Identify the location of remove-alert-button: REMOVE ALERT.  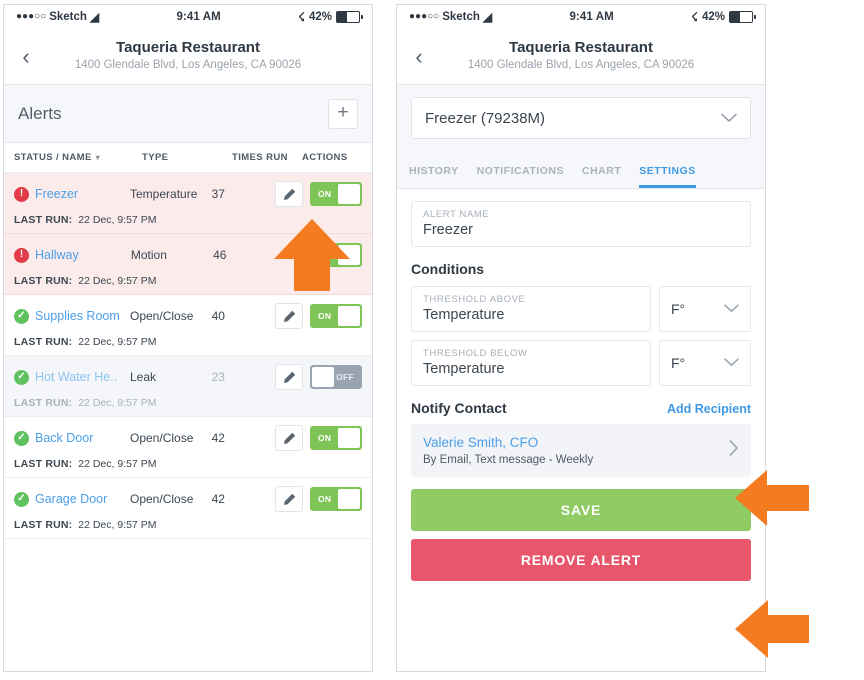
(581, 560).